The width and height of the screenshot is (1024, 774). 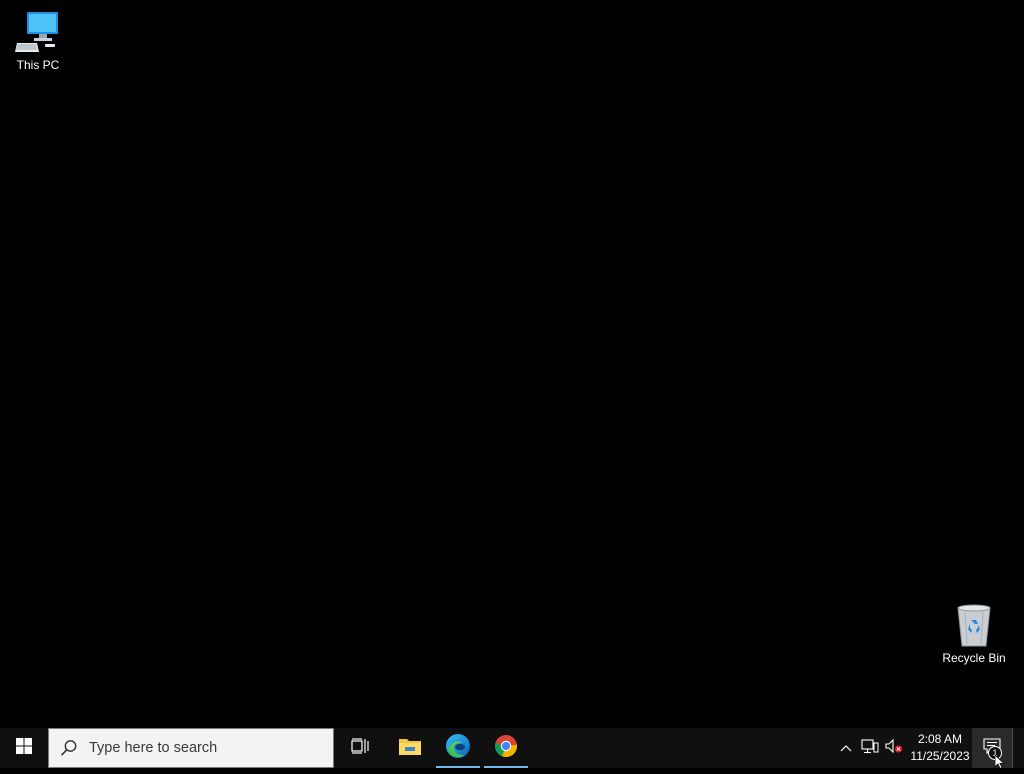 I want to click on chrome-icon, so click(x=506, y=748).